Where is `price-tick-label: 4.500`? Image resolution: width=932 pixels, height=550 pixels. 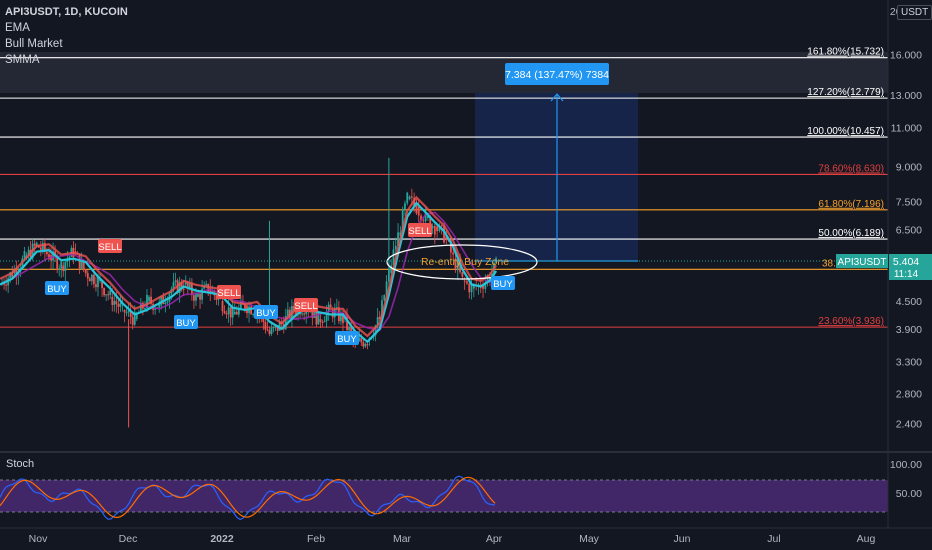
price-tick-label: 4.500 is located at coordinates (909, 302).